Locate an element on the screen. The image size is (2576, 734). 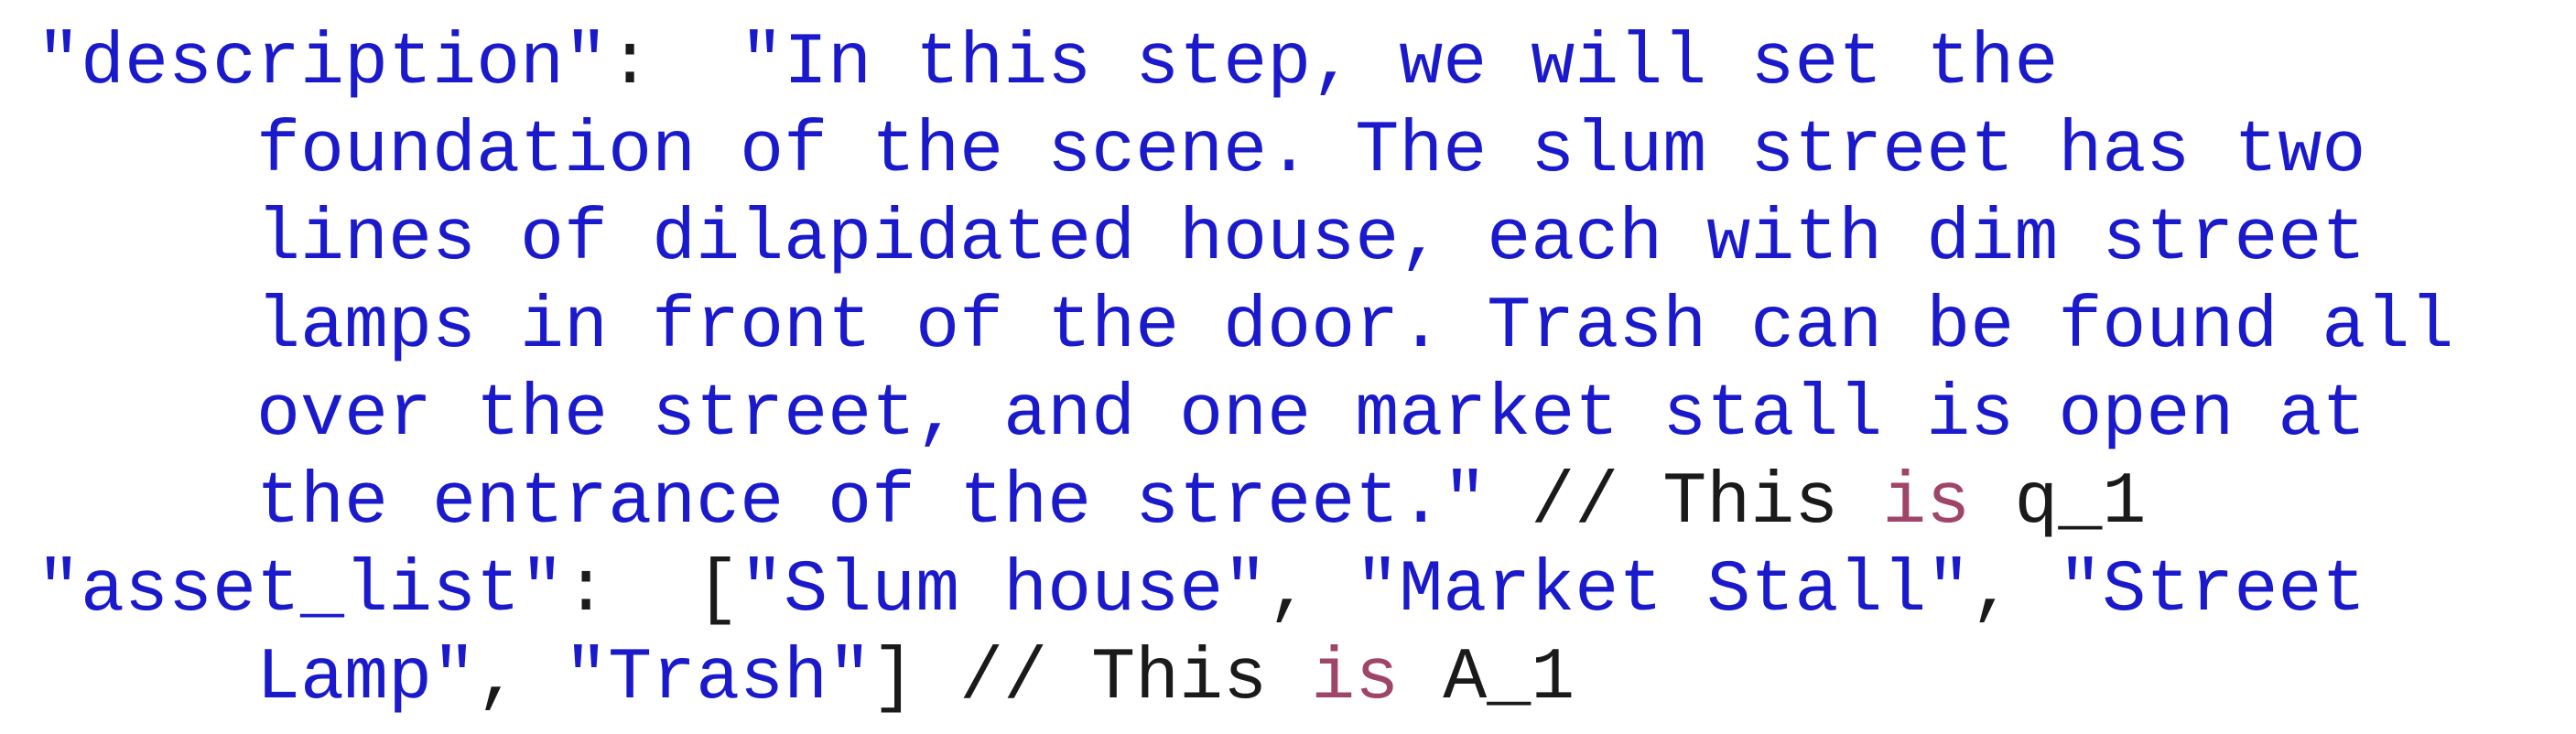
text-token: A_1 is located at coordinates (1487, 678).